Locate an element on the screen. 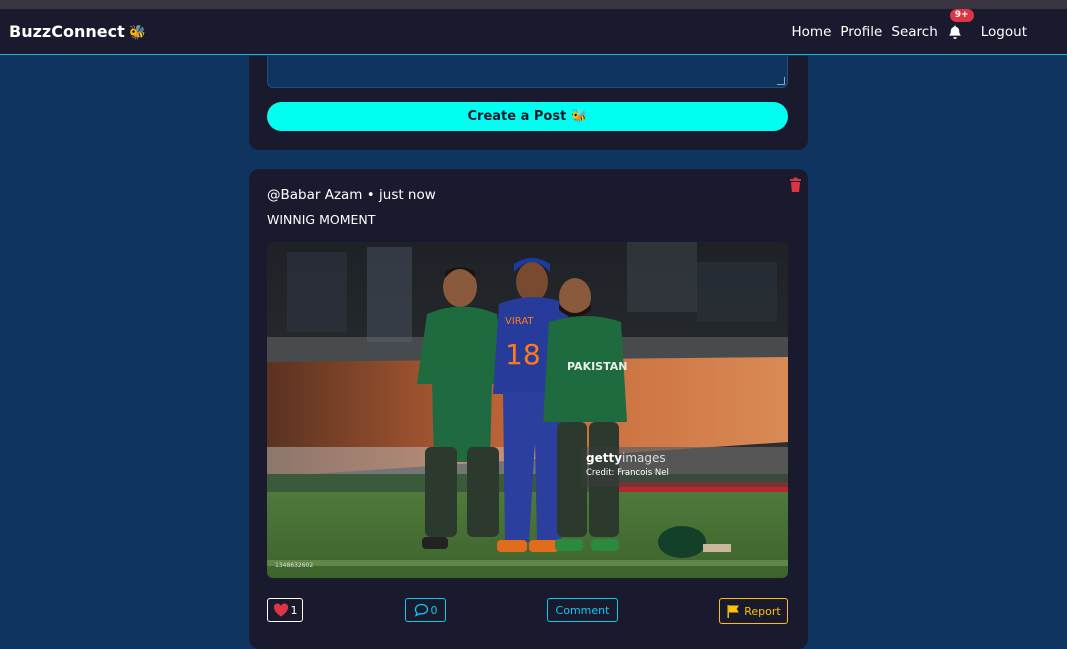  browser-top-strip is located at coordinates (533, 4).